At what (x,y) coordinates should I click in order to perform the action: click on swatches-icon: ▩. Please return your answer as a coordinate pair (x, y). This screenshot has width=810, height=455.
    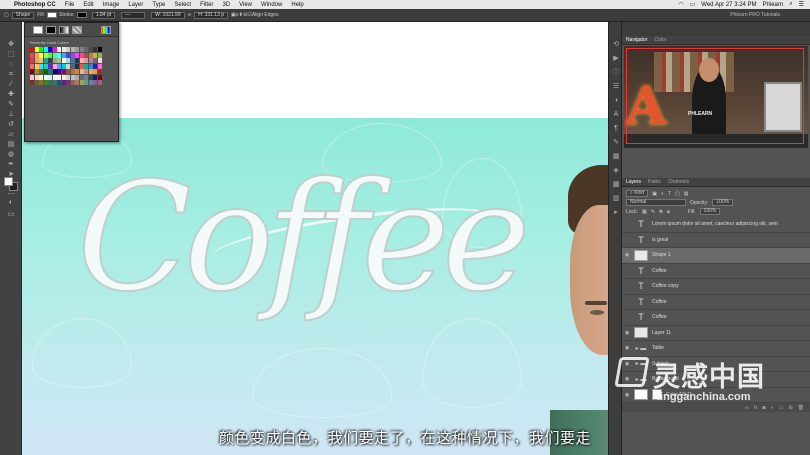
    Looking at the image, I should click on (616, 185).